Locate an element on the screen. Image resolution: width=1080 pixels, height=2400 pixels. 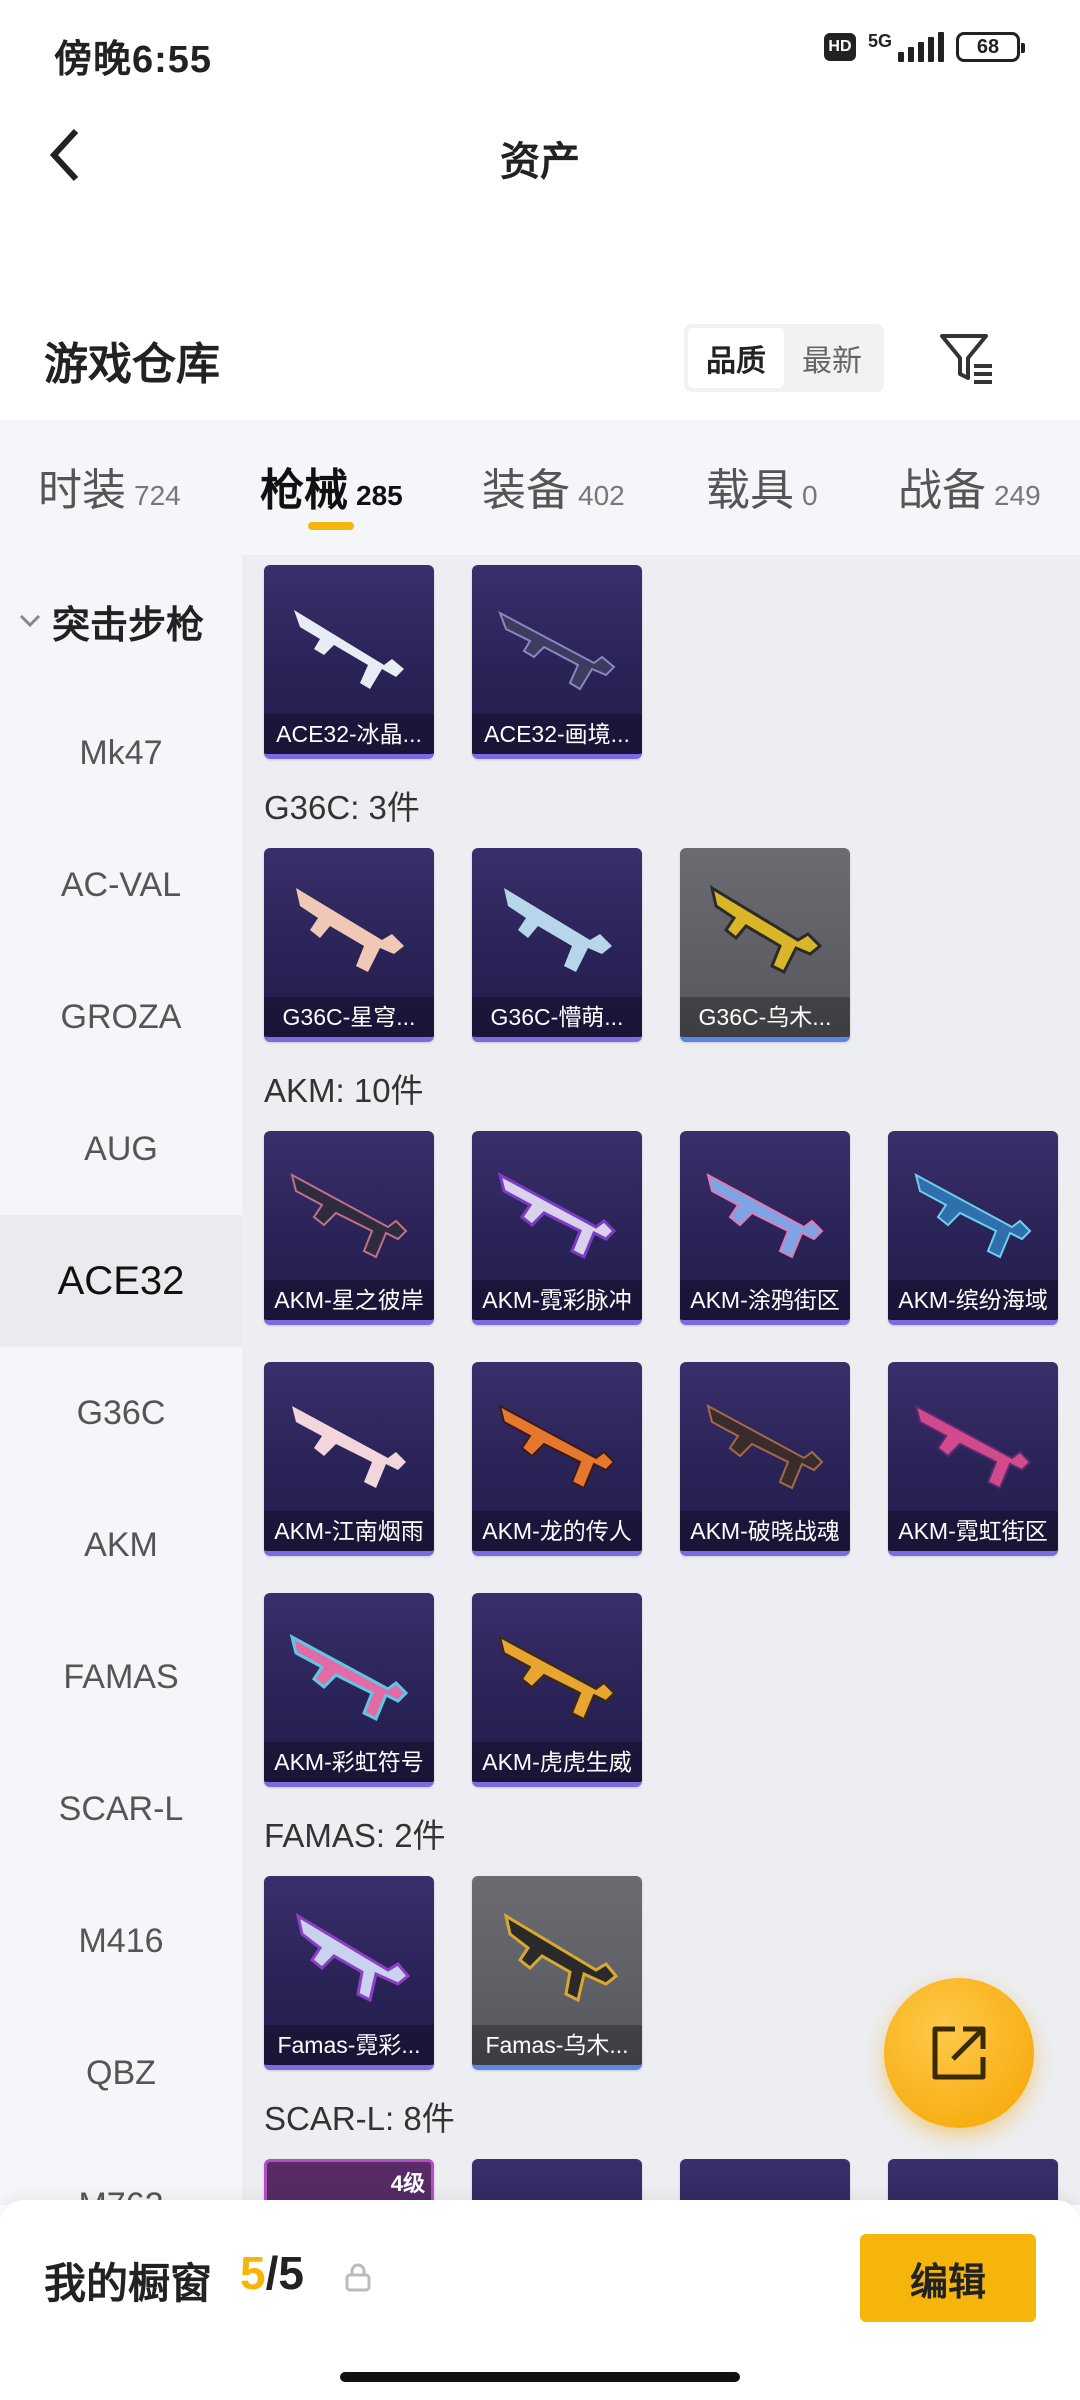
sidebar-item-scar-l: SCAR-L is located at coordinates (121, 1809).